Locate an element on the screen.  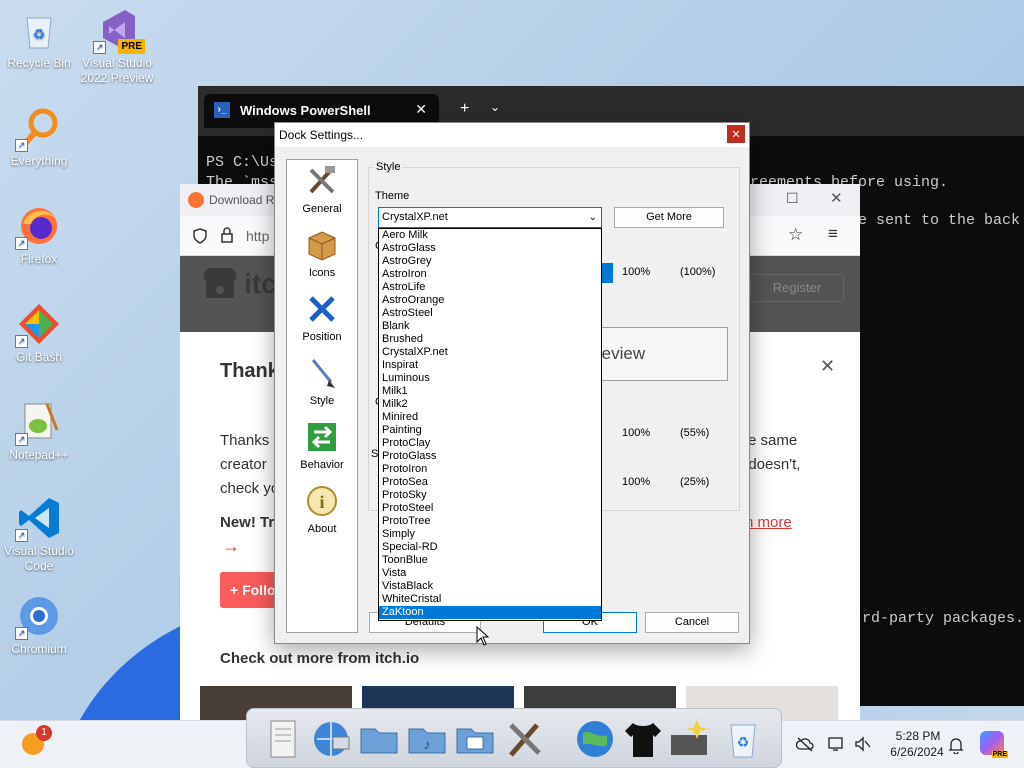
visual-studio-icon: ↗ PRE is located at coordinates (119, 31).